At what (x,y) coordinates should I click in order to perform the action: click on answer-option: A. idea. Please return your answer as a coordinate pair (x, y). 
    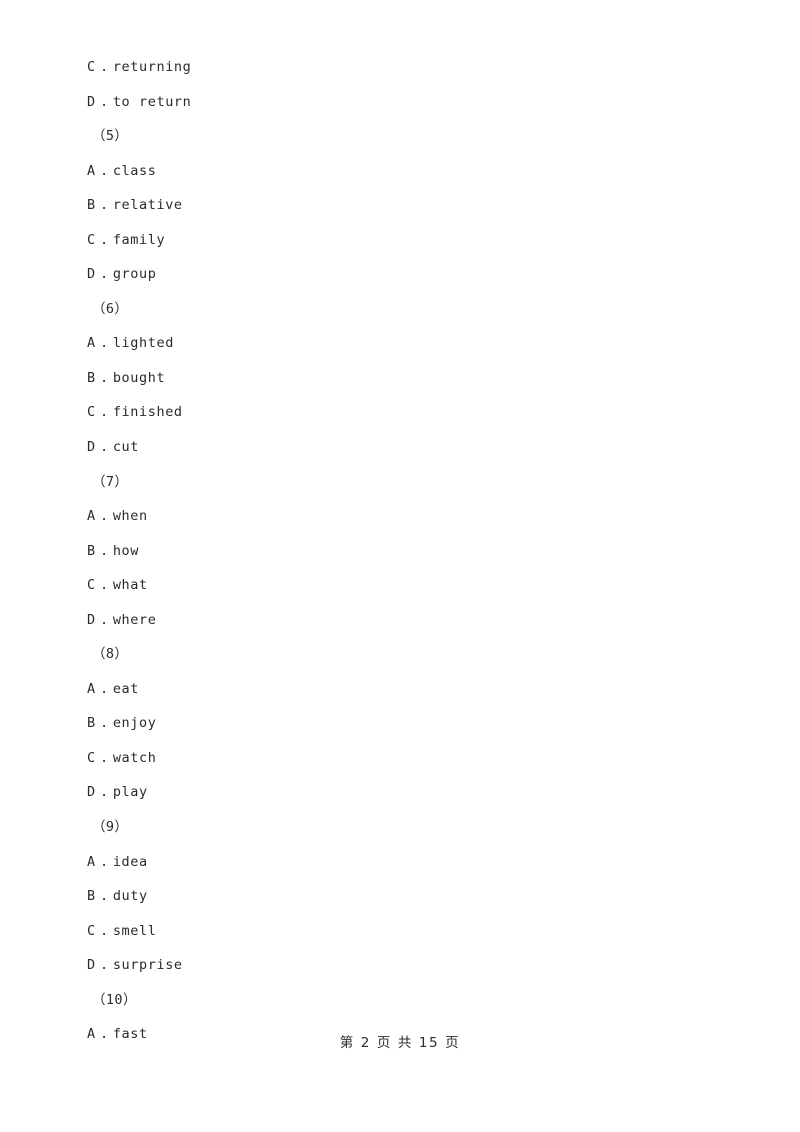
    Looking at the image, I should click on (397, 862).